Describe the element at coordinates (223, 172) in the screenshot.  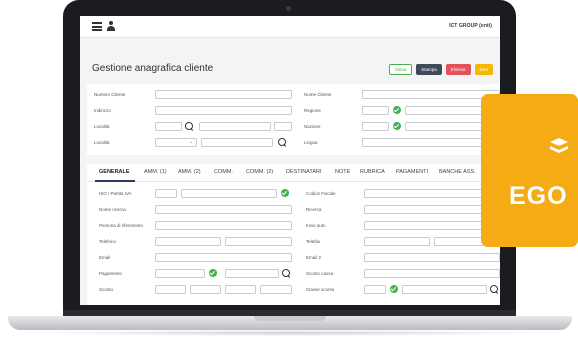
I see `tab-comm: COMM.` at that location.